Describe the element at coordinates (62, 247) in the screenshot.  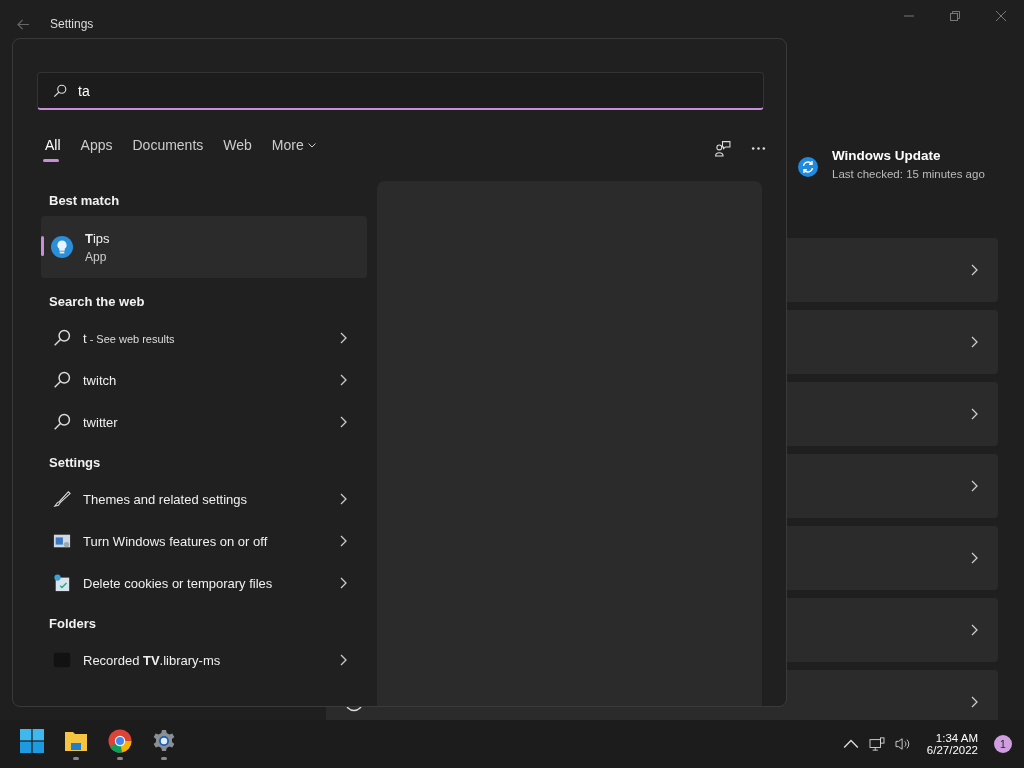
I see `lightbulb-icon` at that location.